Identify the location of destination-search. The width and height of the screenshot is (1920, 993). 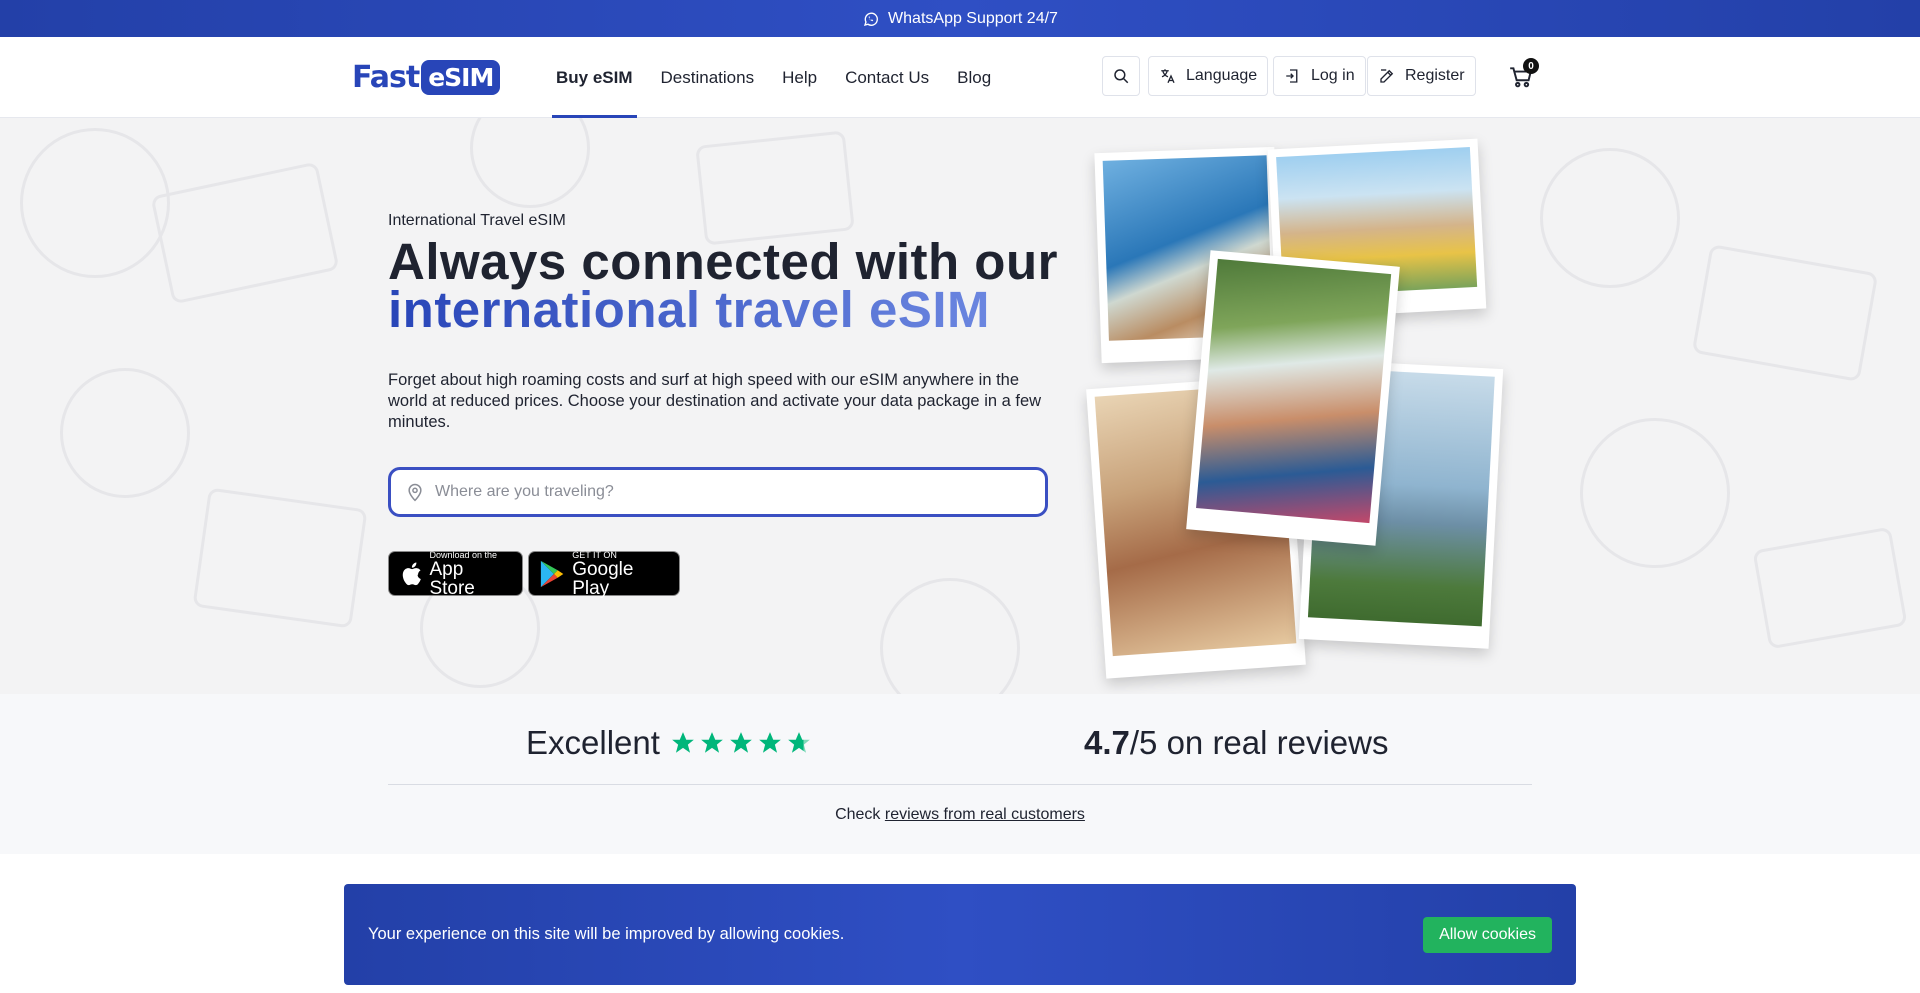
(718, 492).